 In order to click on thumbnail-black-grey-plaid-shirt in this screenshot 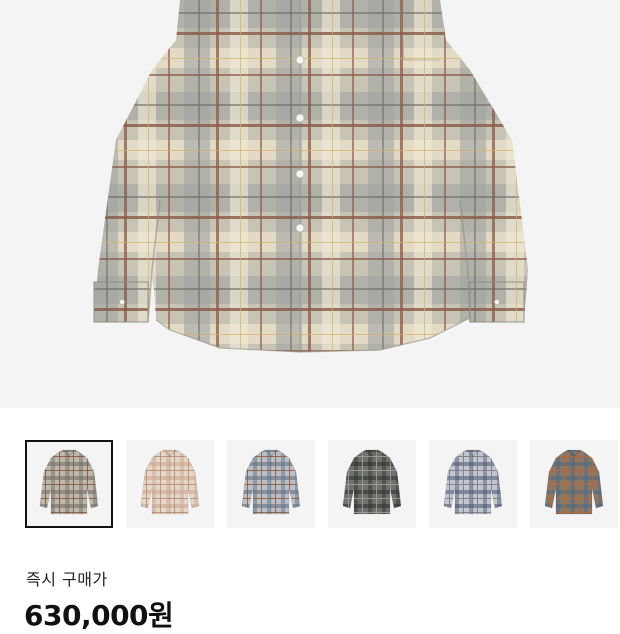, I will do `click(372, 484)`.